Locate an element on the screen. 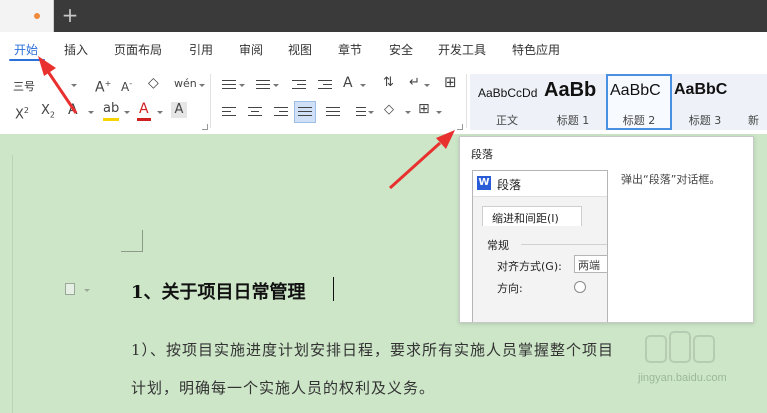 This screenshot has height=413, width=767. align-left-icon is located at coordinates (229, 112).